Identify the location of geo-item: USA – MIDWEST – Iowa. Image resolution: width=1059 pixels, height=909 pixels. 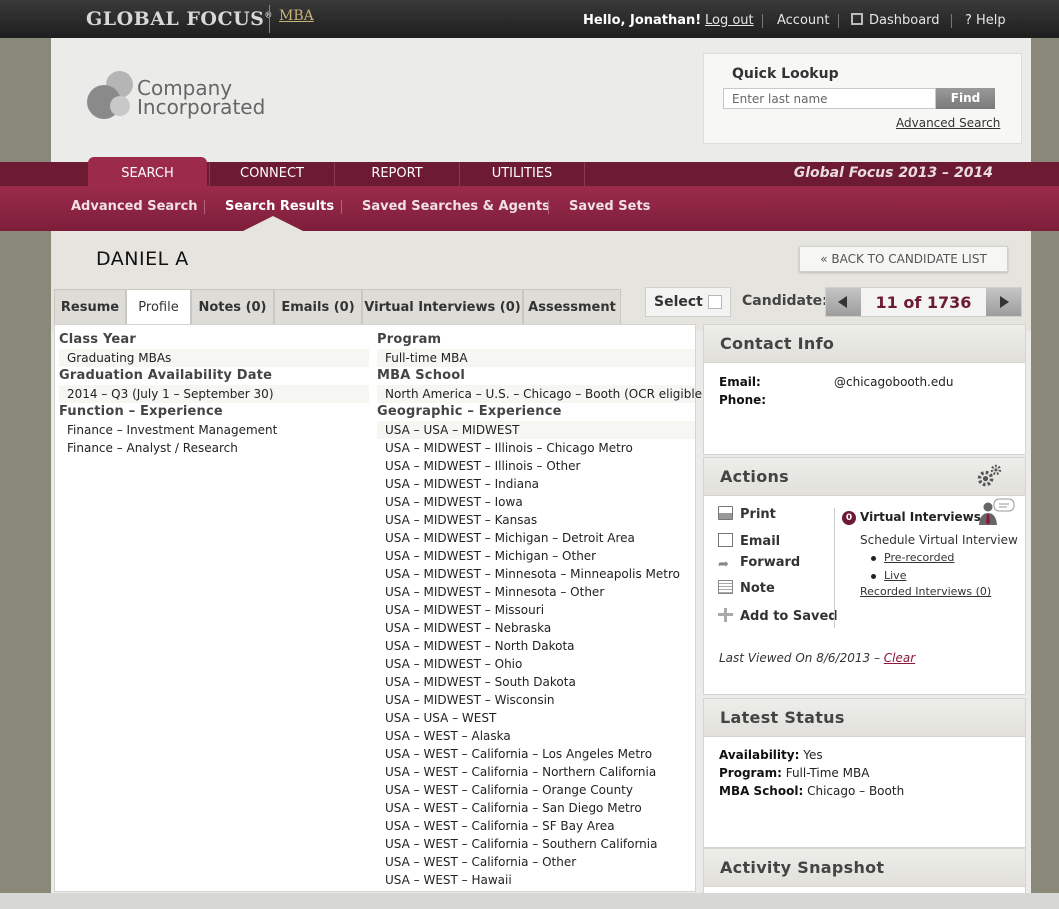
(454, 502).